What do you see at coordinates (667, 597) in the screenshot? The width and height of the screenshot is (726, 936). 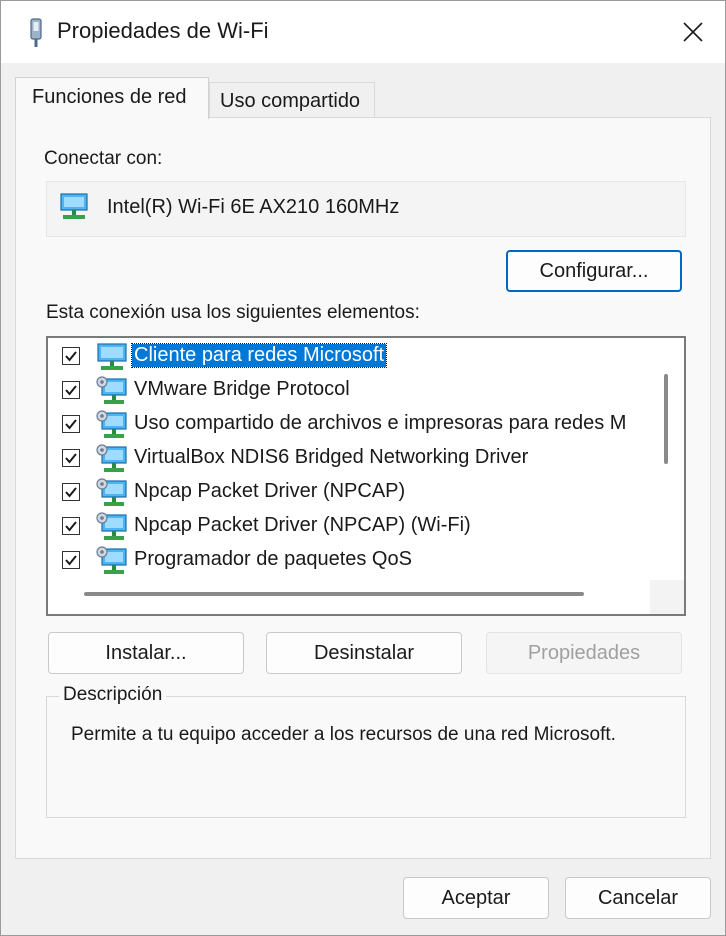 I see `scrollbar-corner` at bounding box center [667, 597].